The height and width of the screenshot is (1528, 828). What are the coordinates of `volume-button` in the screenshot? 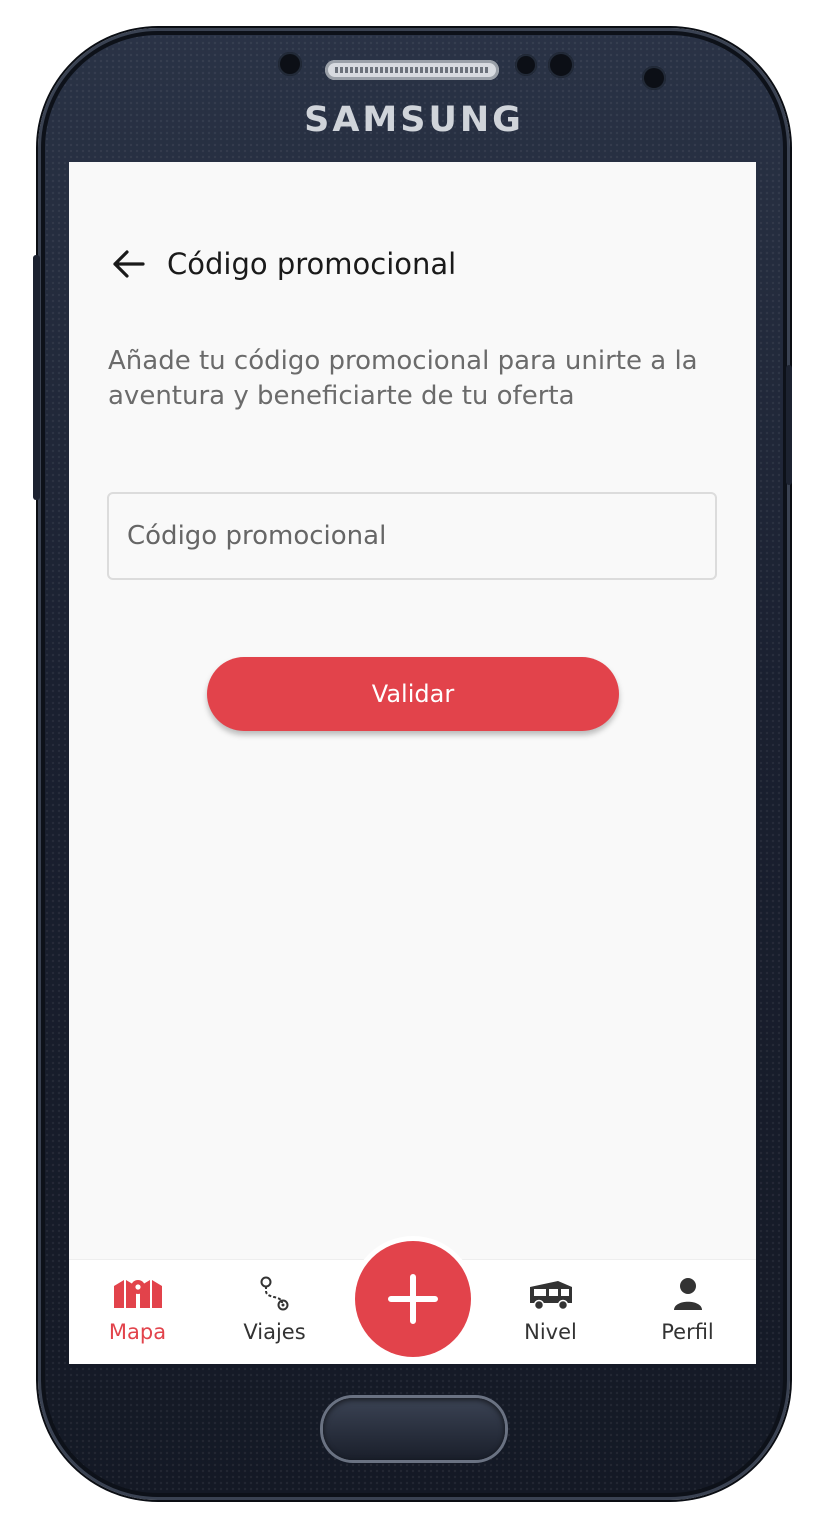 It's located at (36, 377).